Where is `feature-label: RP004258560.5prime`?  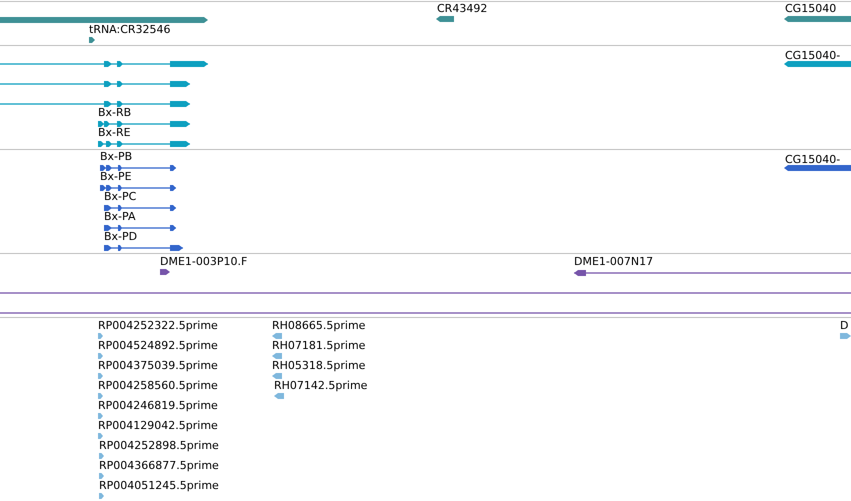 feature-label: RP004258560.5prime is located at coordinates (158, 386).